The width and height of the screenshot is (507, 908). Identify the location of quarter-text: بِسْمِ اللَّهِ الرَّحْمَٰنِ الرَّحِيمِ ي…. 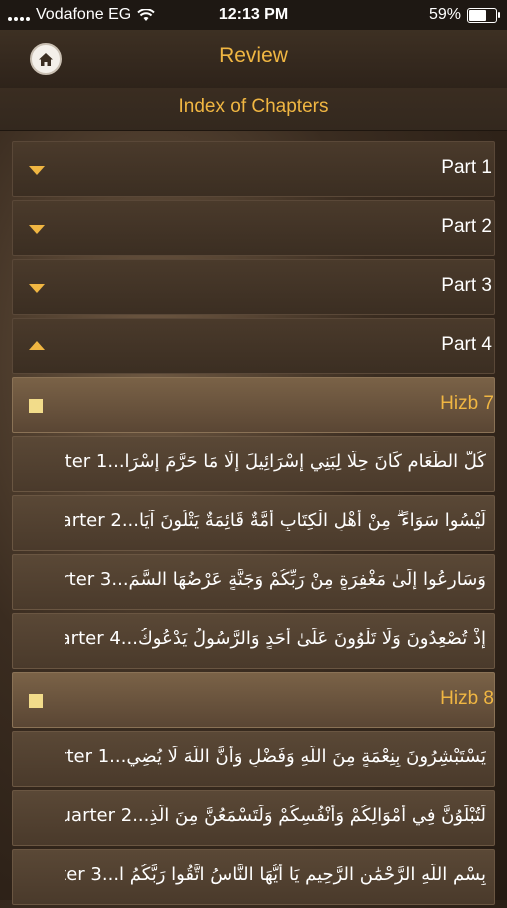
(275, 874).